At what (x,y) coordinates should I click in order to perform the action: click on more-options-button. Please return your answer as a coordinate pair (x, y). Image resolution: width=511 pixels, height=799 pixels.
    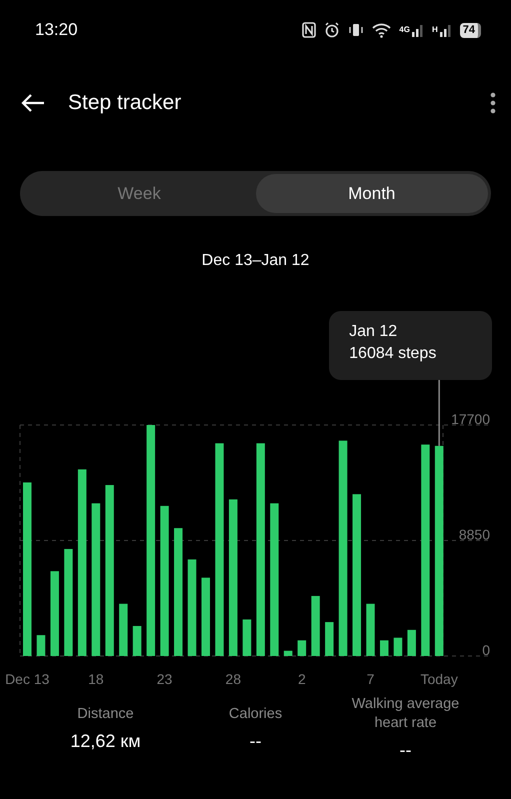
    Looking at the image, I should click on (493, 103).